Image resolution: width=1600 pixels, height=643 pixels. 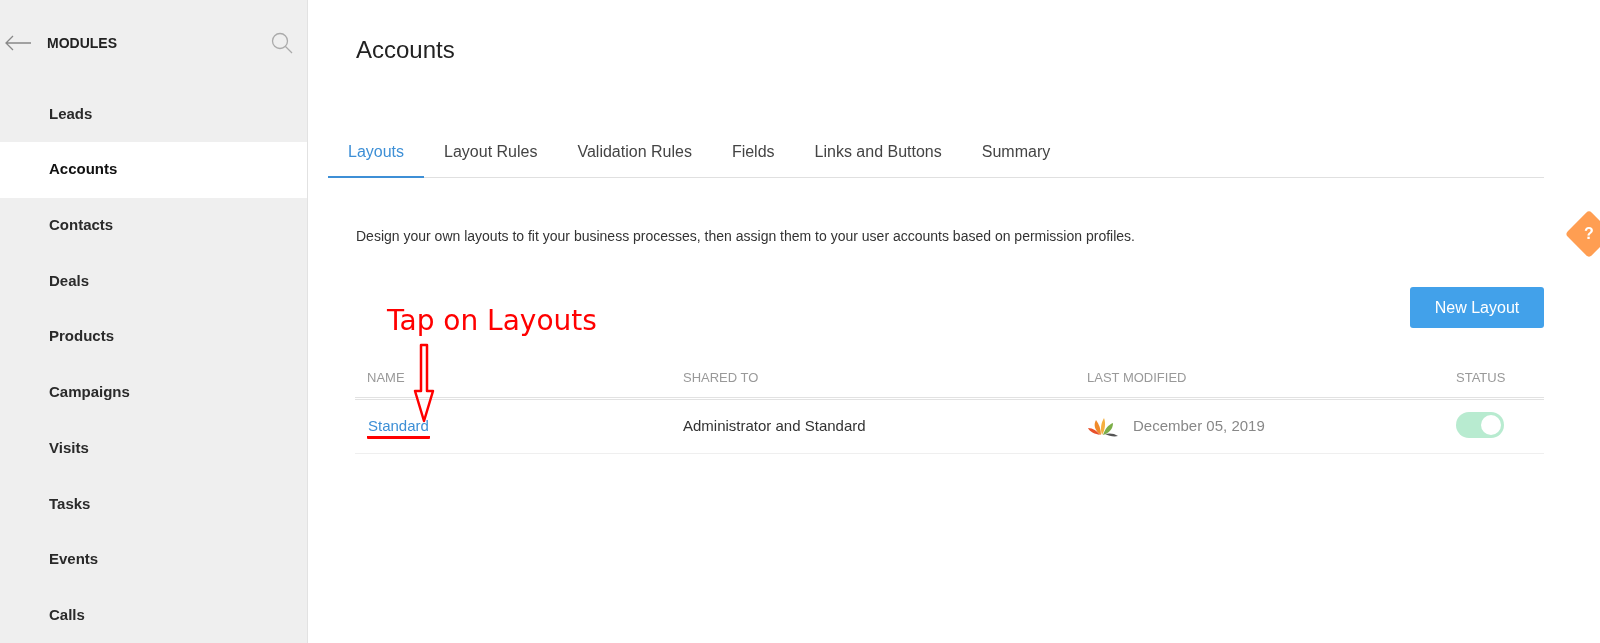 What do you see at coordinates (282, 43) in the screenshot?
I see `search-icon` at bounding box center [282, 43].